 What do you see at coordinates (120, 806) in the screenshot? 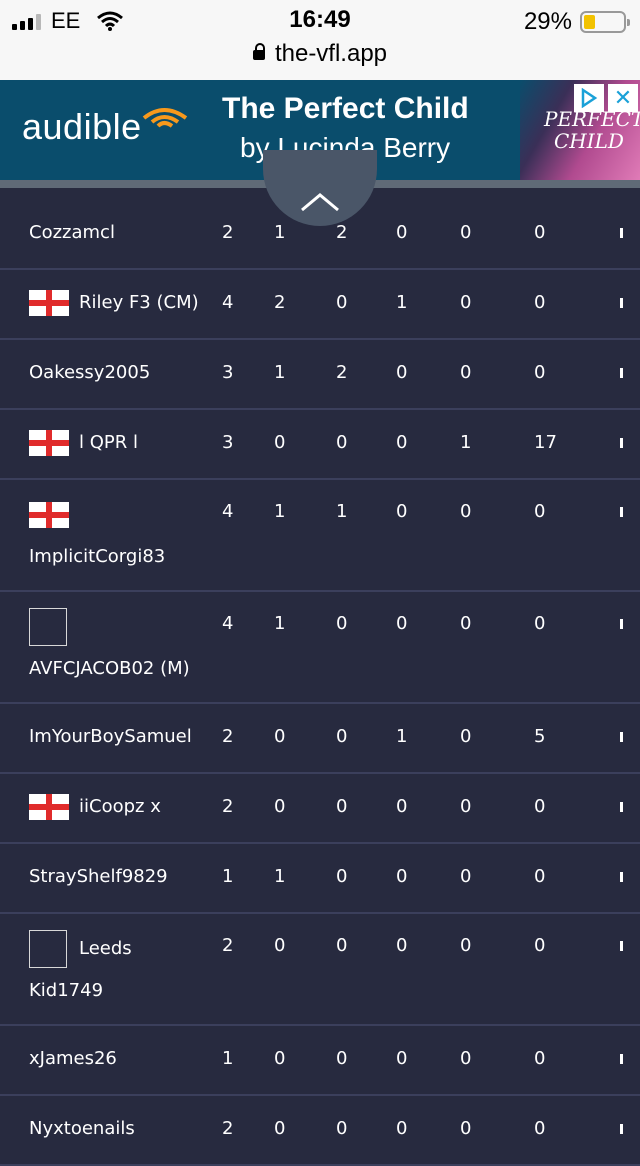
I see `player-name: iiCoopz x` at bounding box center [120, 806].